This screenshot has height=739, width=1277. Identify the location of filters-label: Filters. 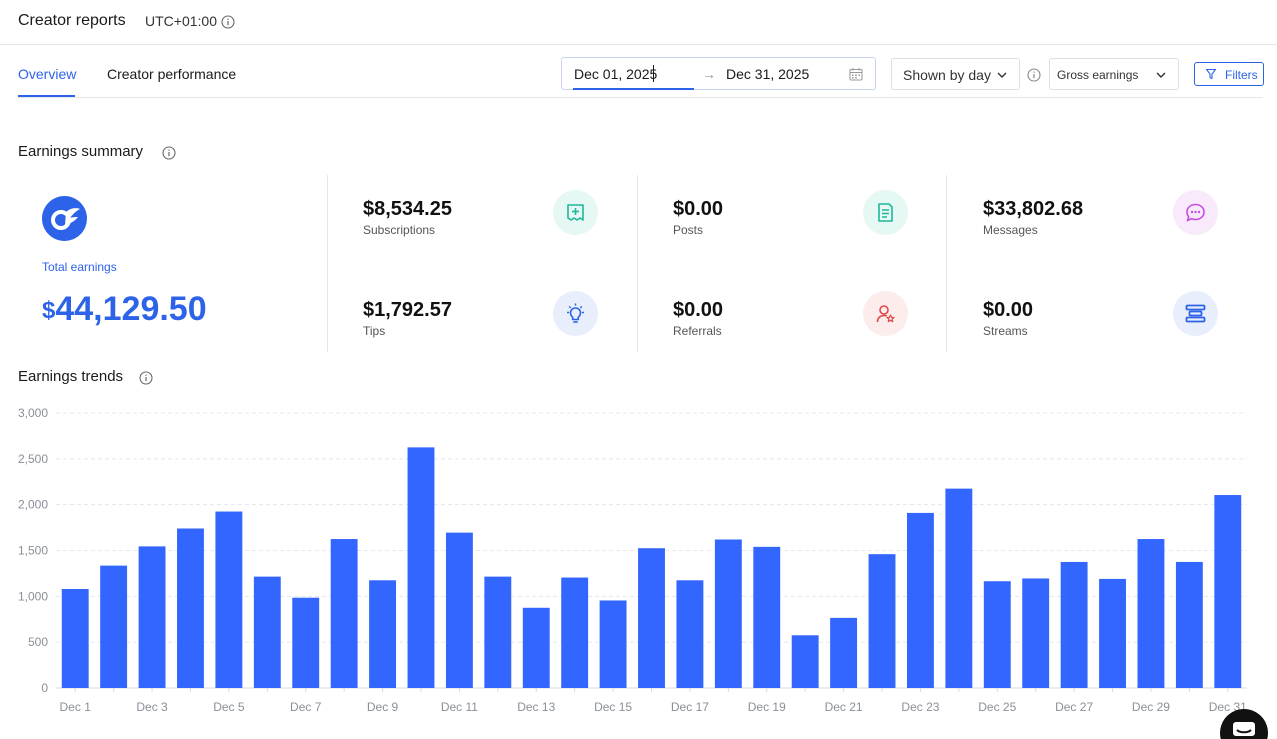
(1241, 75).